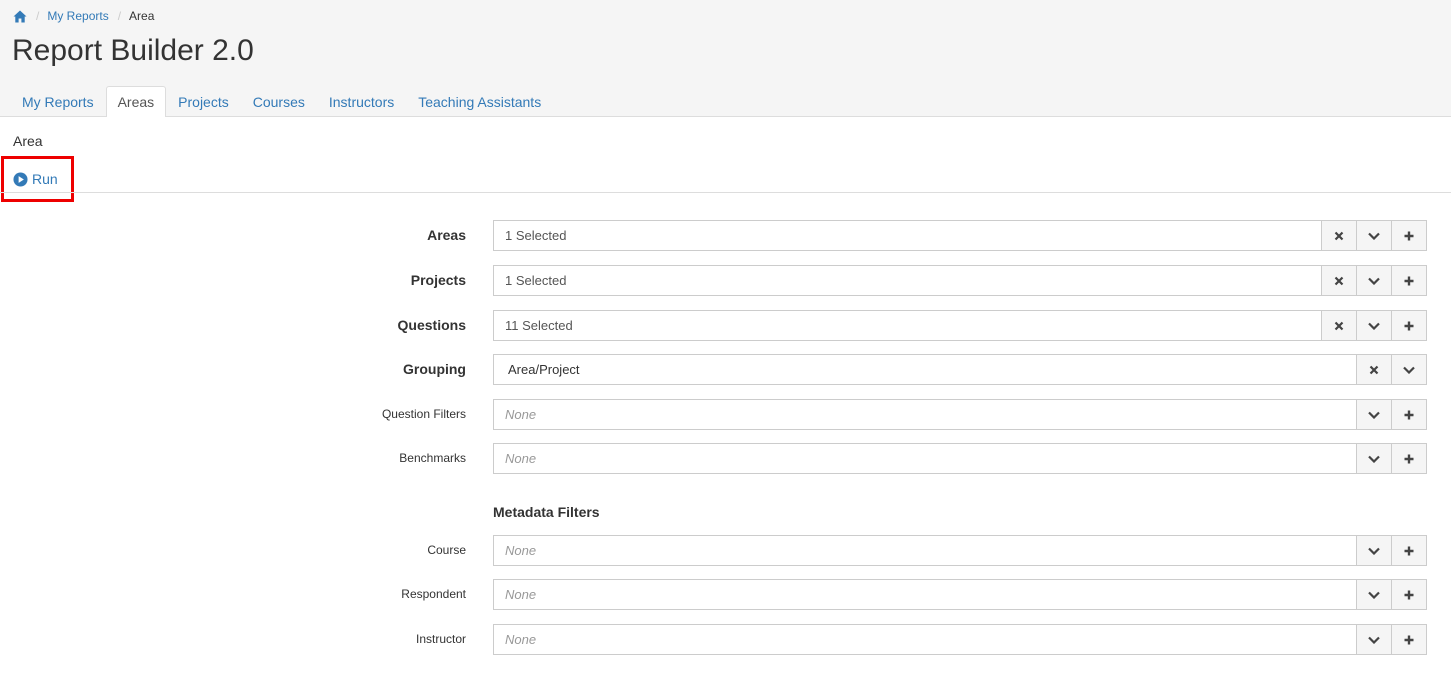  I want to click on run-label: Run, so click(45, 179).